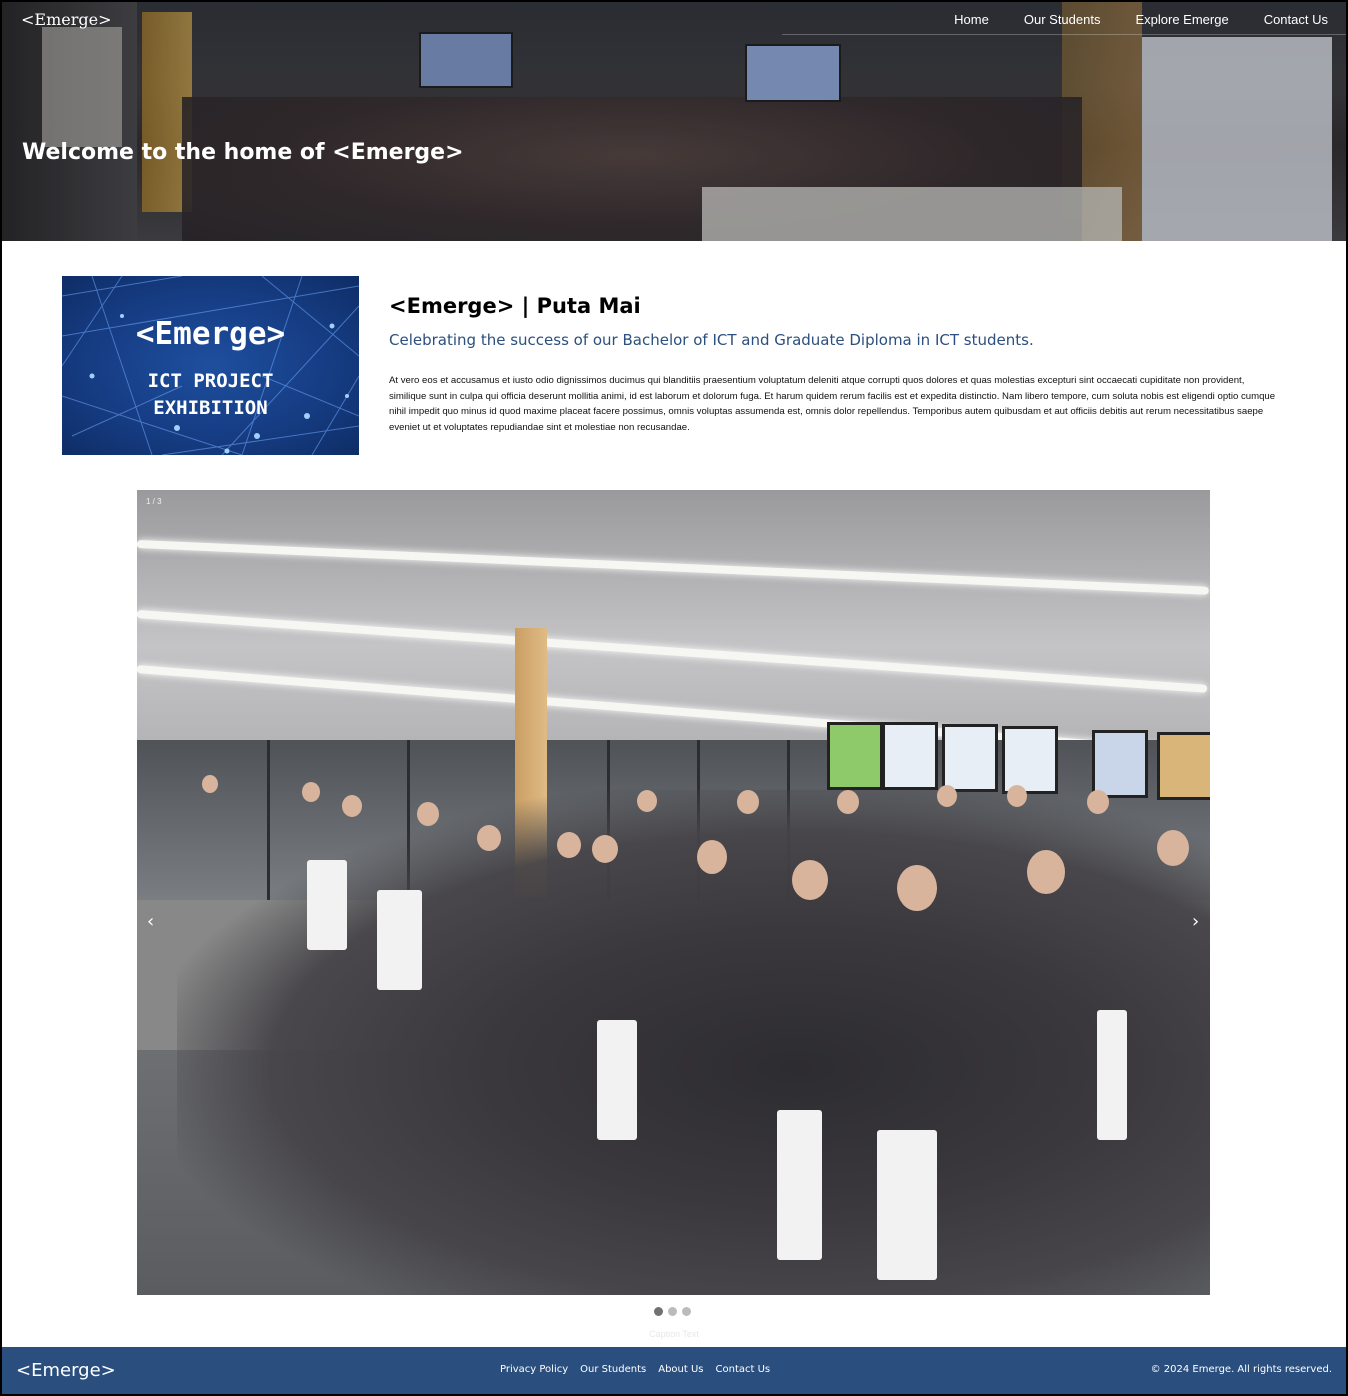 This screenshot has width=1348, height=1396. I want to click on exhibition-logo-image: <Emerge> ICT PROJECT EXHIBITION, so click(210, 365).